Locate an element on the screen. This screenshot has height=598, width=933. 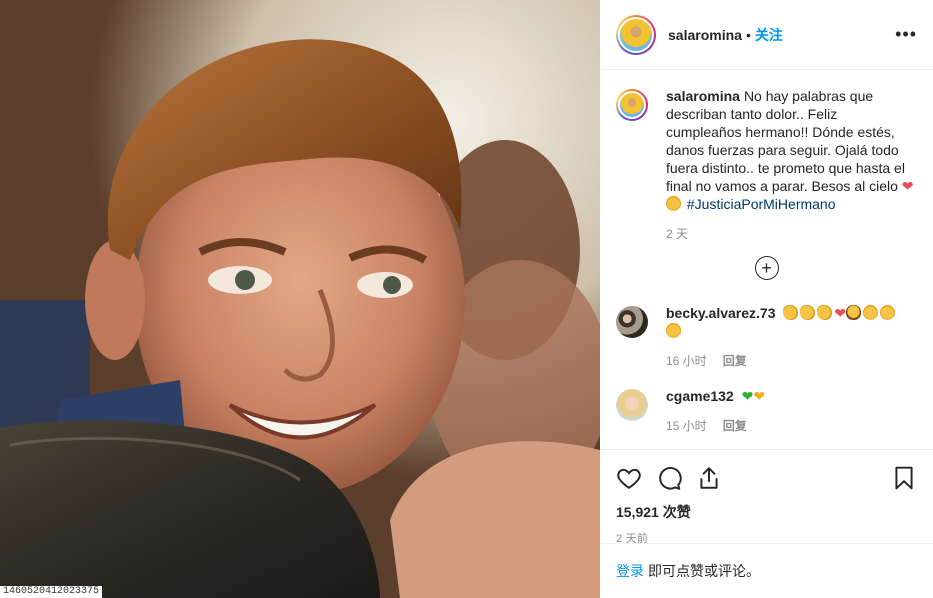
author-avatar is located at coordinates (636, 34).